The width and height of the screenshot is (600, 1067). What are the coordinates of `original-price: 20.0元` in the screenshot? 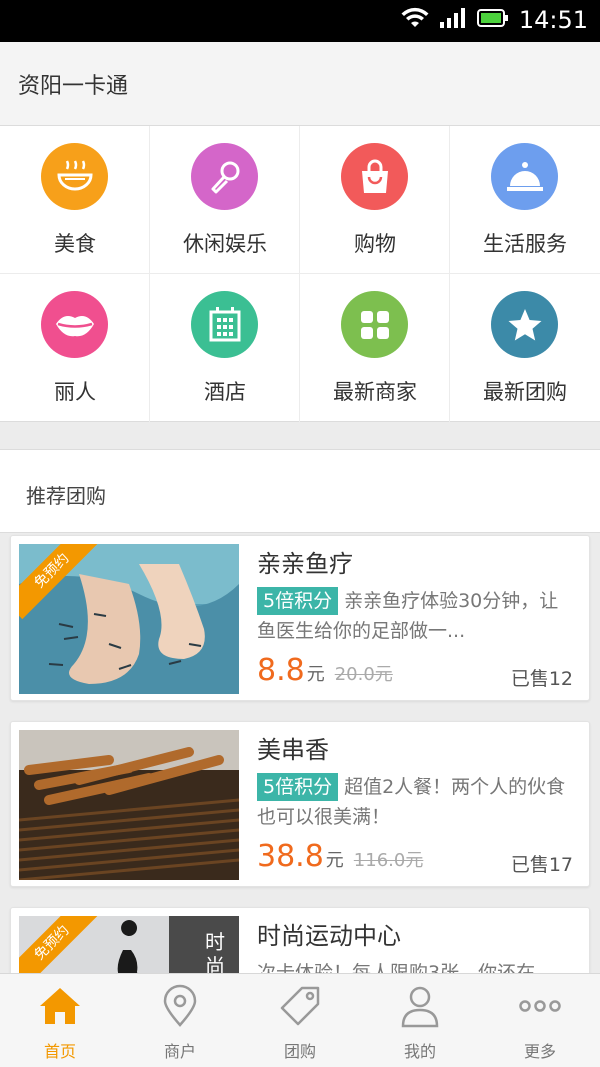 It's located at (363, 674).